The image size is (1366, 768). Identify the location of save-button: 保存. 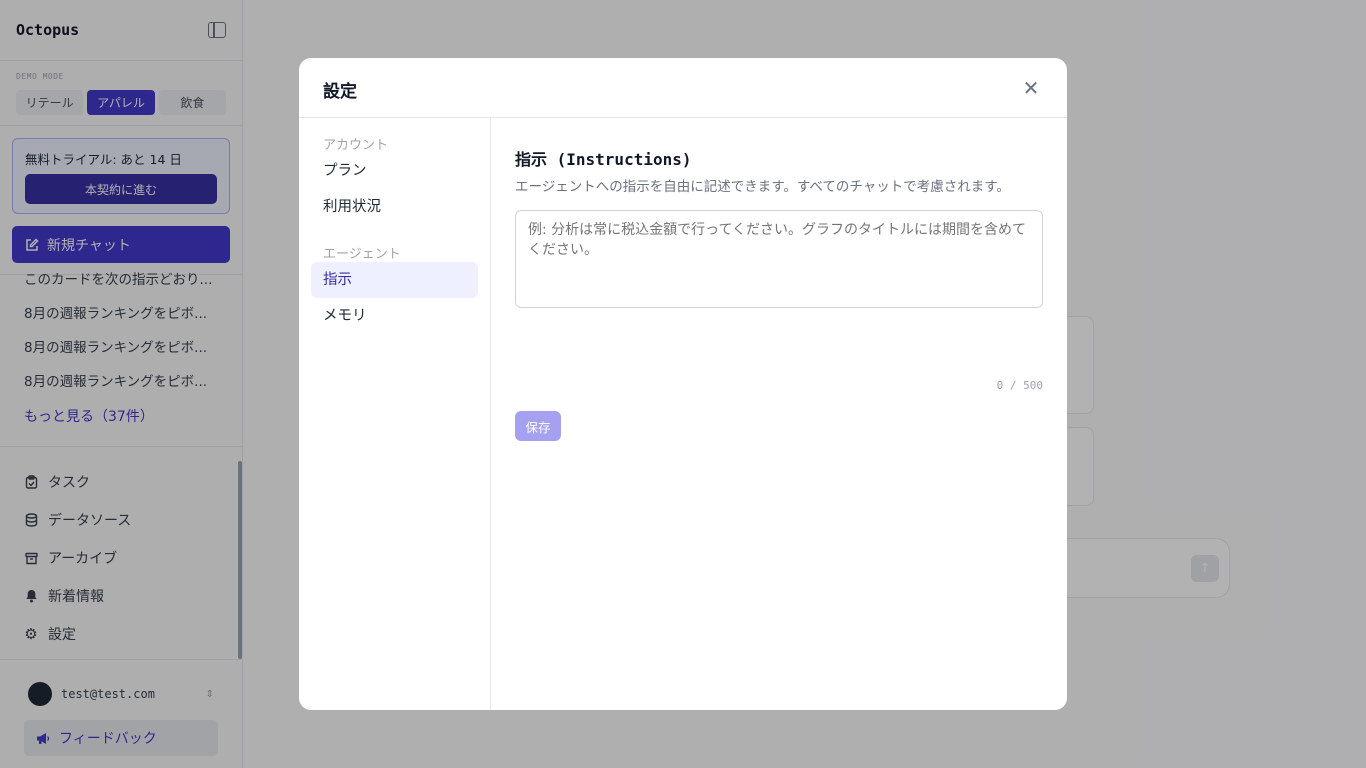
(538, 426).